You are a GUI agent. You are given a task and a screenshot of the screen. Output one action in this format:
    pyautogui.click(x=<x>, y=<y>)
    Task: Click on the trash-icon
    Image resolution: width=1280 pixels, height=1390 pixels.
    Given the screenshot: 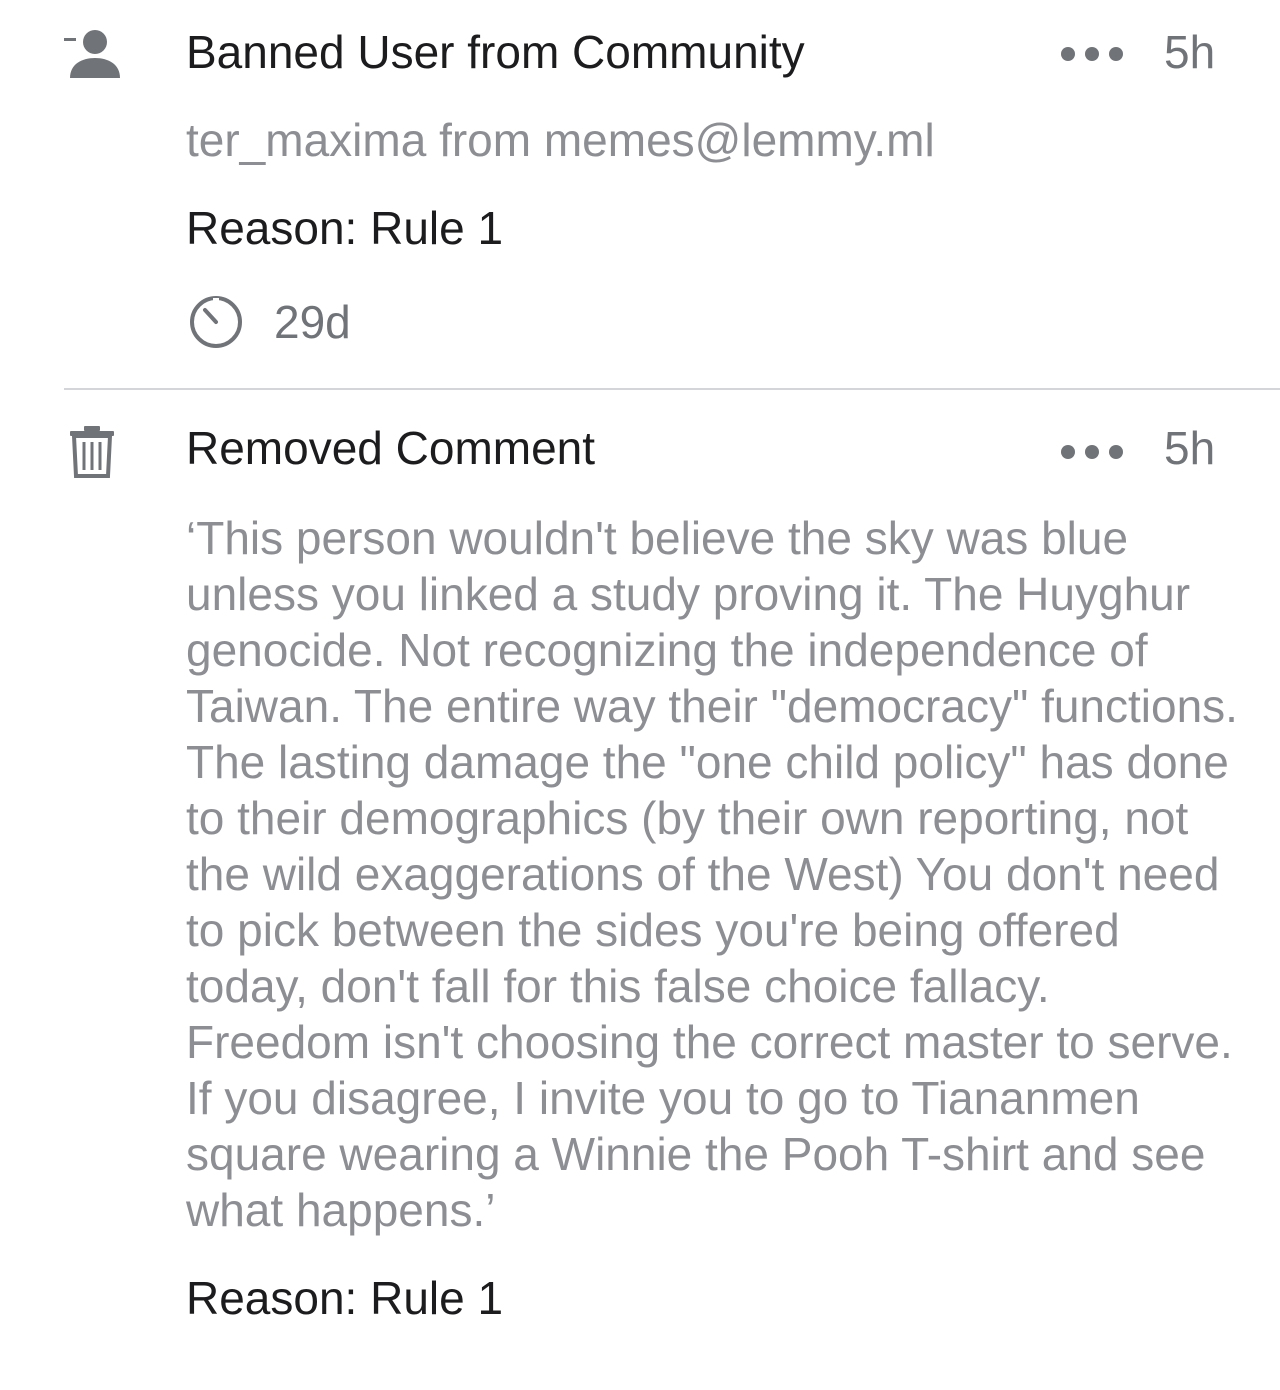 What is the action you would take?
    pyautogui.click(x=93, y=451)
    